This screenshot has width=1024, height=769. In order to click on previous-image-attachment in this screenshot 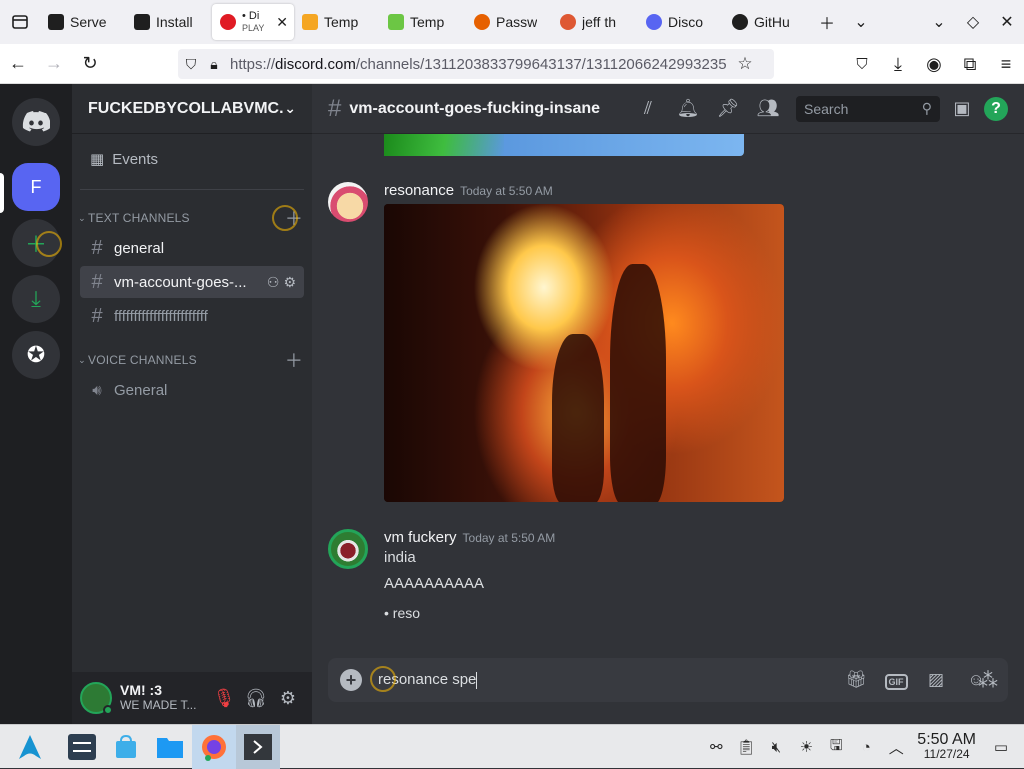, I will do `click(564, 145)`.